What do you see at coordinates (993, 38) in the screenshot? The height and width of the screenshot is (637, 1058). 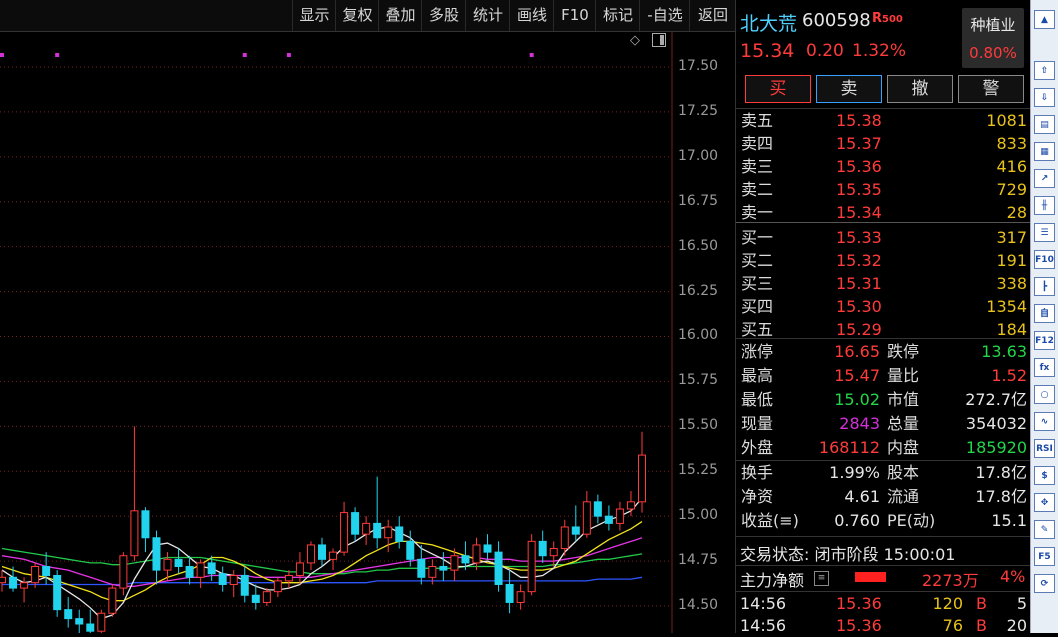 I see `industry-box: 种植业 0.80%` at bounding box center [993, 38].